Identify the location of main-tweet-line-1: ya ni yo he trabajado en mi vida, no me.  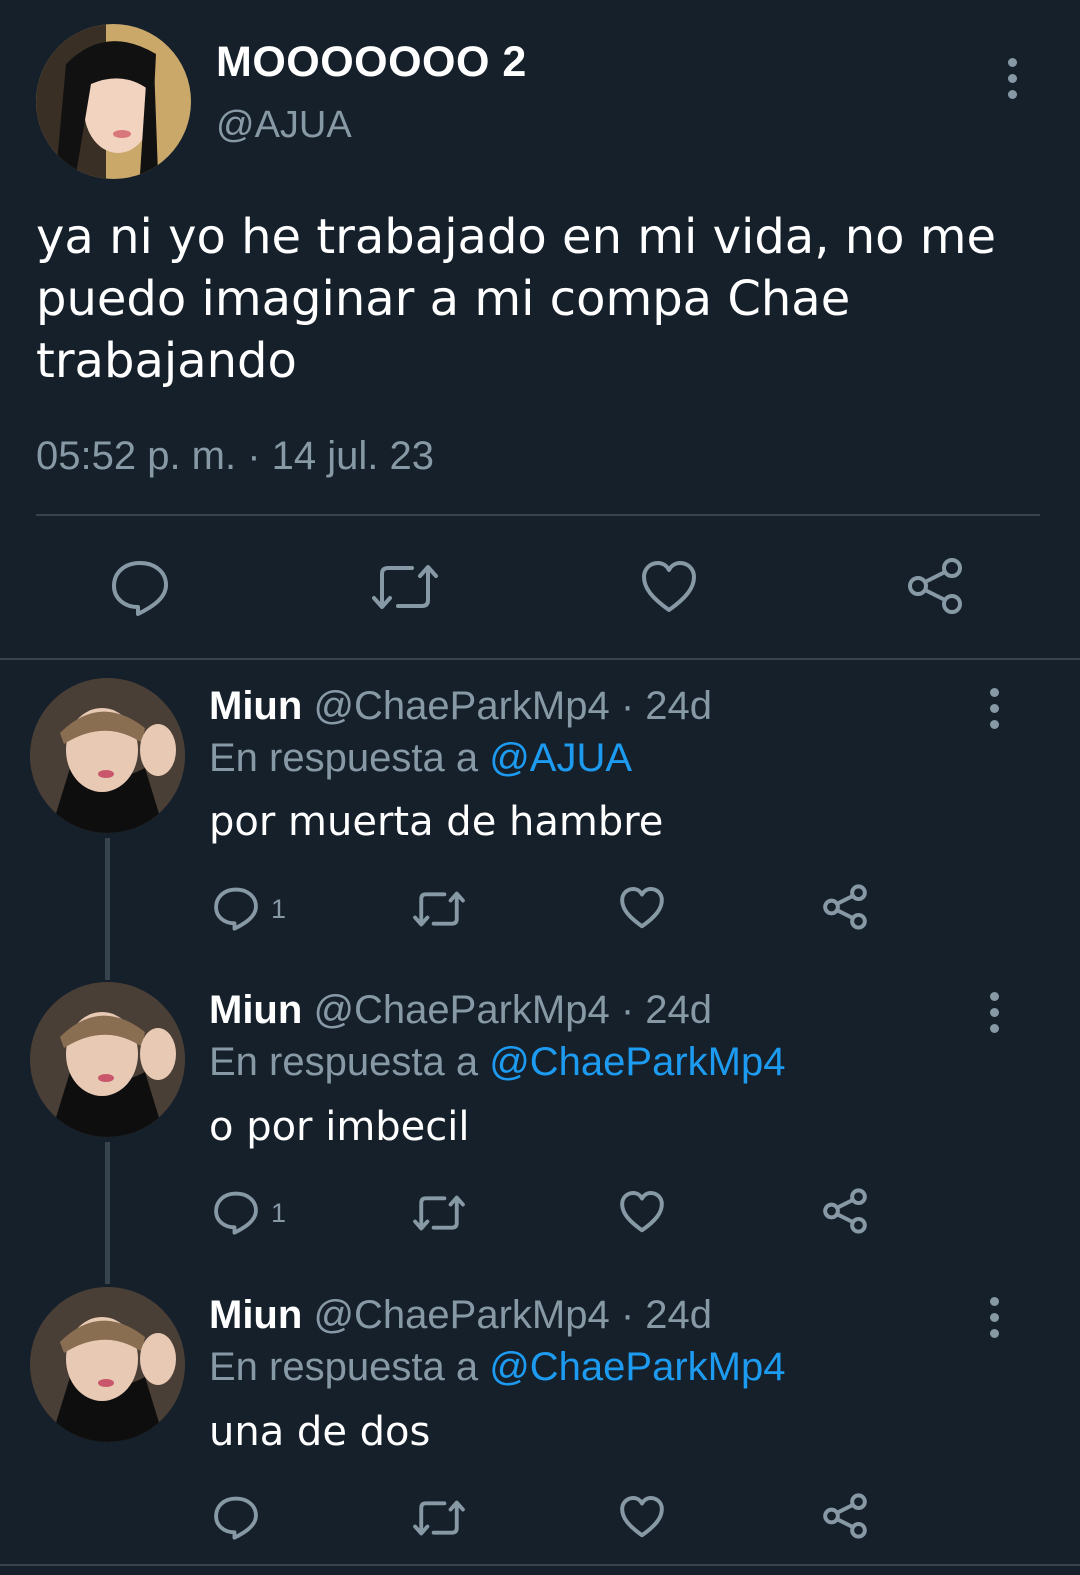
(516, 237).